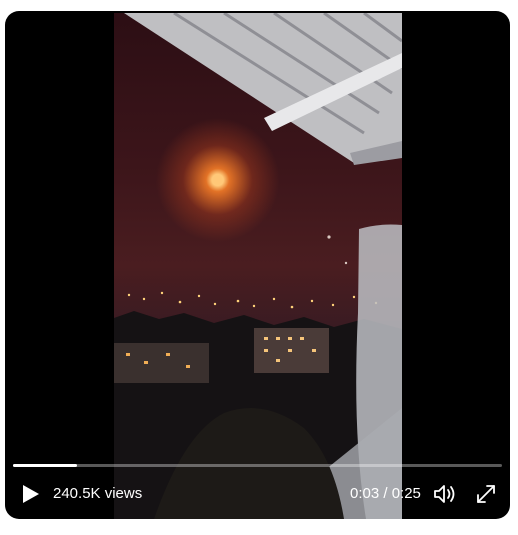 The image size is (518, 535). Describe the element at coordinates (77, 528) in the screenshot. I see `caption-text-cutoff` at that location.